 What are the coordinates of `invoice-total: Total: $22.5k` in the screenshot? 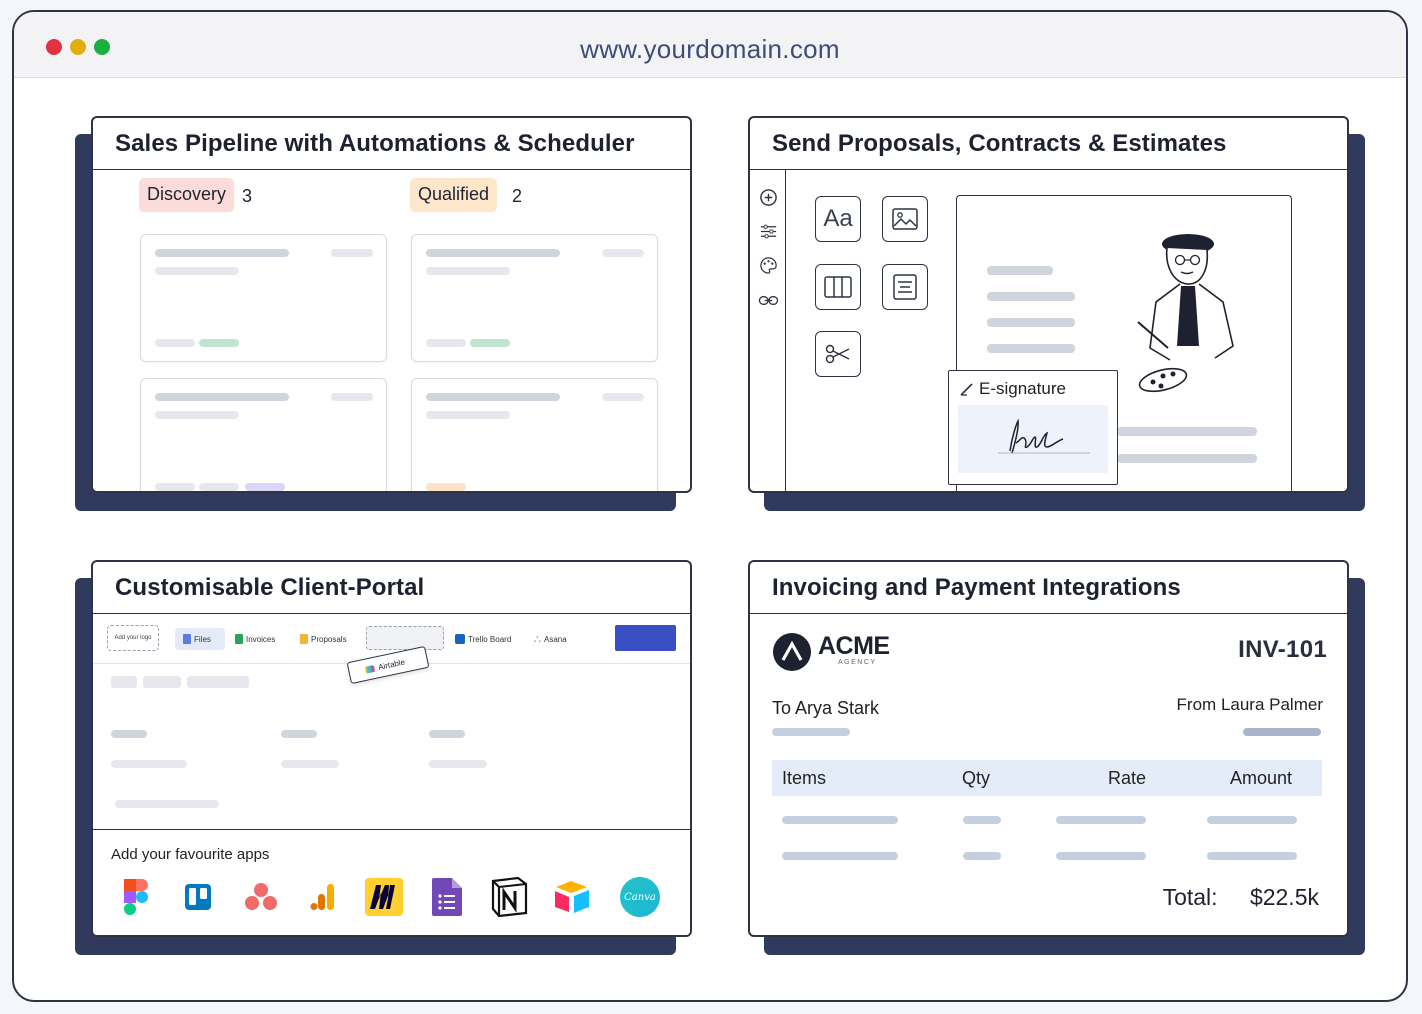 It's located at (1241, 897).